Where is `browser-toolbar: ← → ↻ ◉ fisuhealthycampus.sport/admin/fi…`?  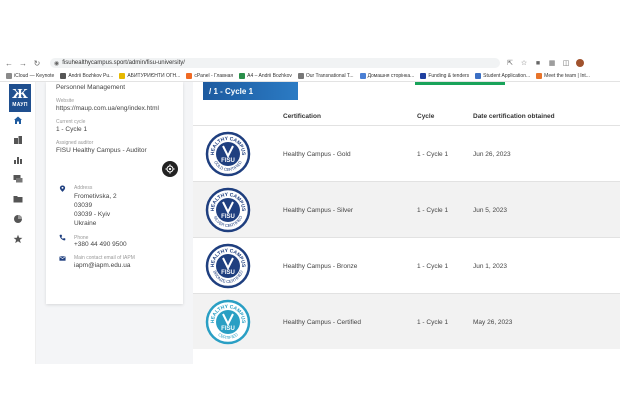
browser-toolbar: ← → ↻ ◉ fisuhealthycampus.sport/admin/fi… is located at coordinates (310, 63).